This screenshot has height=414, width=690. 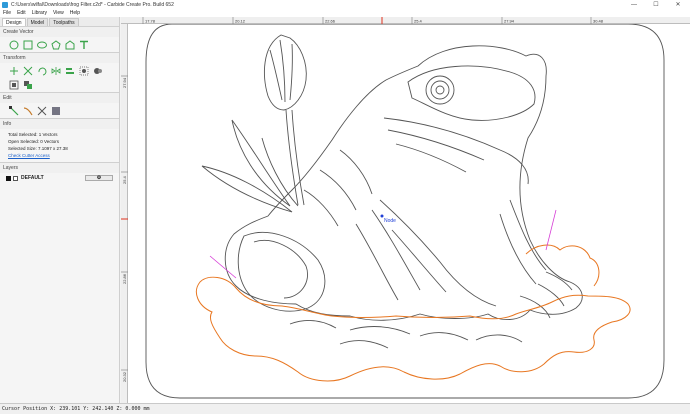 What do you see at coordinates (32, 178) in the screenshot?
I see `layer-name: DEFAULT` at bounding box center [32, 178].